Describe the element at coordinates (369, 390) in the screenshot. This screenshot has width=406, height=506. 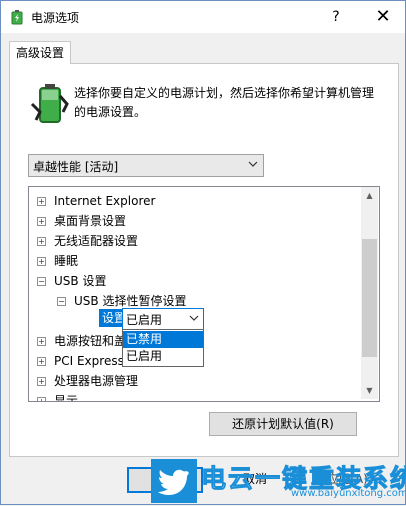
I see `scroll-down-arrow-icon: ▼` at that location.